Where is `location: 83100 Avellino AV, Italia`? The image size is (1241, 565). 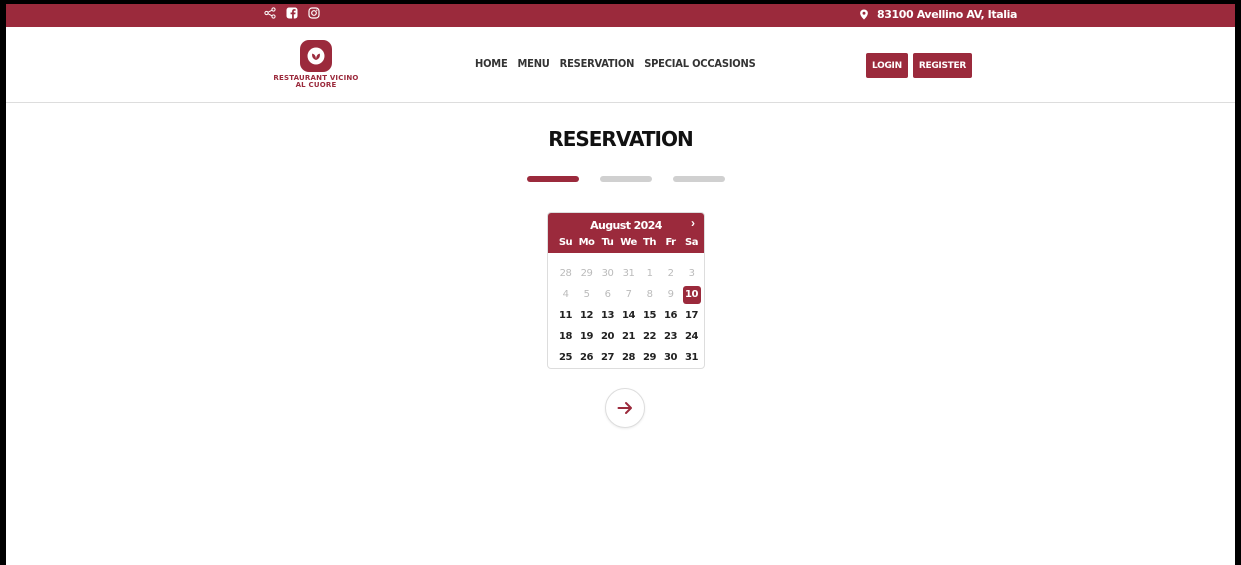 location: 83100 Avellino AV, Italia is located at coordinates (938, 14).